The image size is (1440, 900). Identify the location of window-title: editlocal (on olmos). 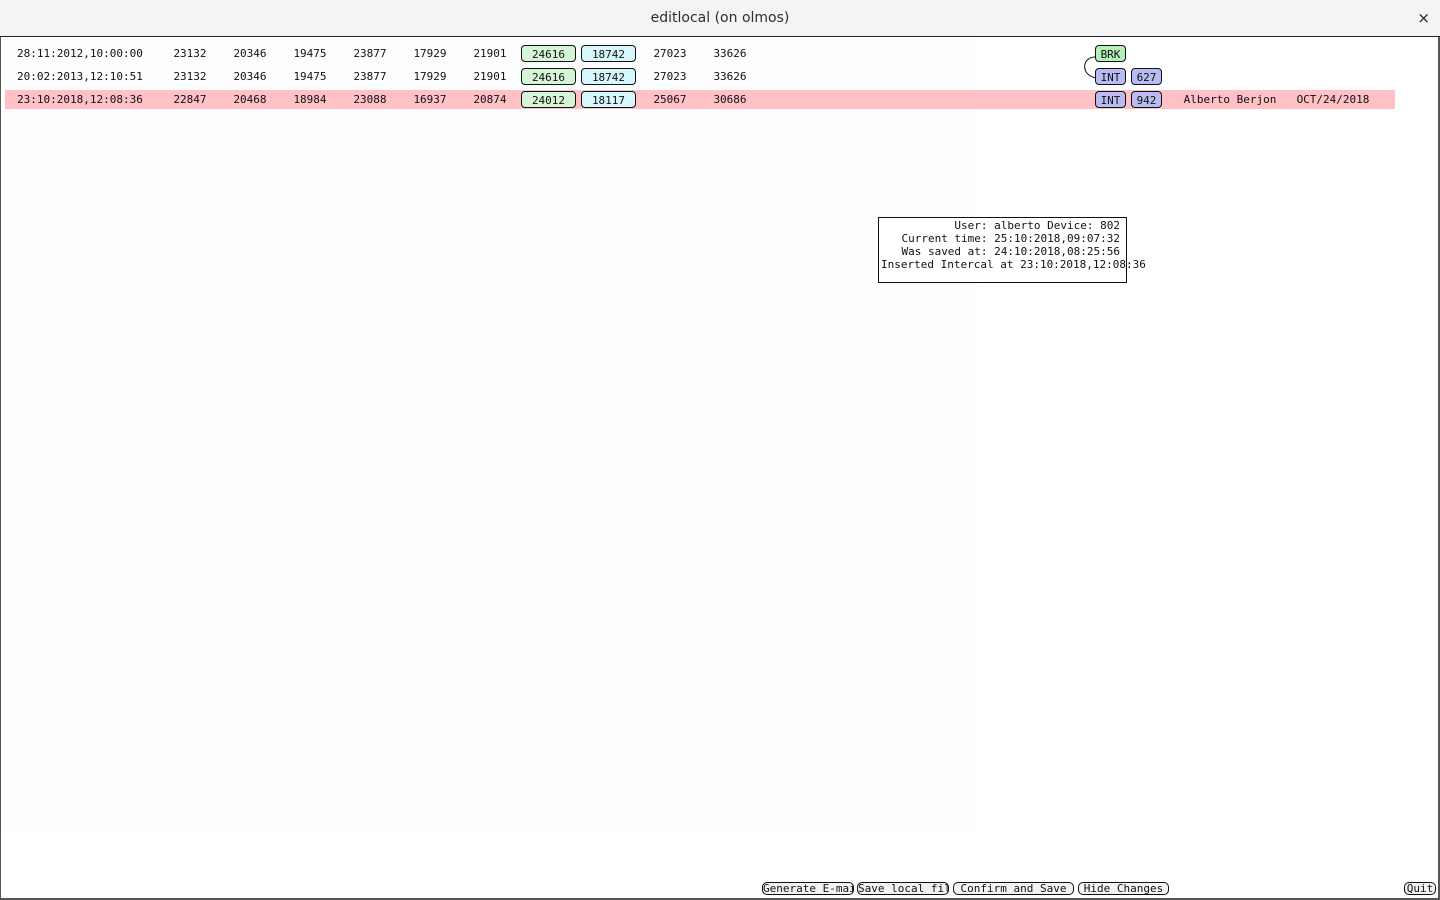
(720, 18).